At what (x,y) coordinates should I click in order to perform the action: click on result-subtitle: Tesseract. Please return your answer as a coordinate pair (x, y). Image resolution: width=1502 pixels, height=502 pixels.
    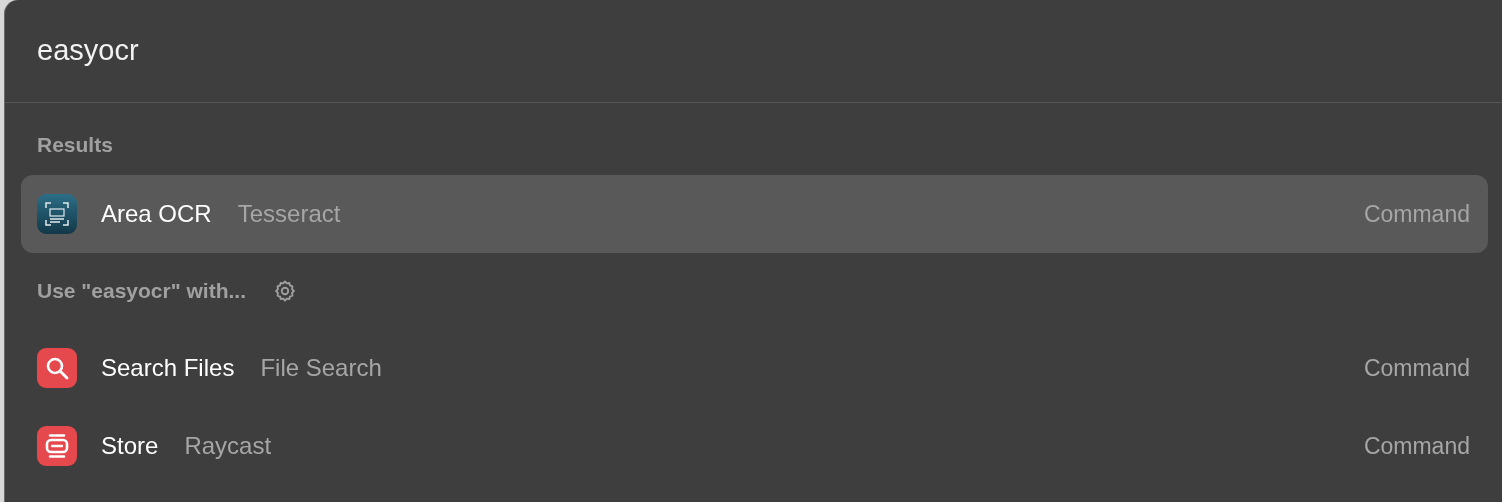
    Looking at the image, I should click on (289, 214).